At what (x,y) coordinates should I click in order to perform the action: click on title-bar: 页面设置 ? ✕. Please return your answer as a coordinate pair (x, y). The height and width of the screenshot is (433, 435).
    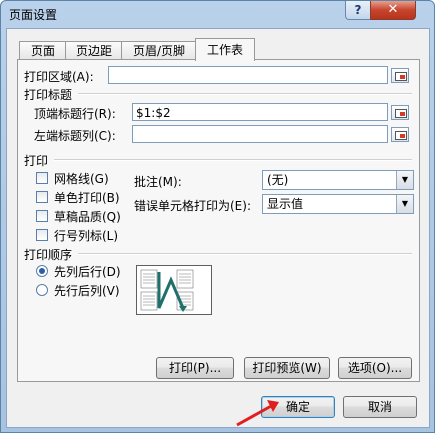
    Looking at the image, I should click on (217, 14).